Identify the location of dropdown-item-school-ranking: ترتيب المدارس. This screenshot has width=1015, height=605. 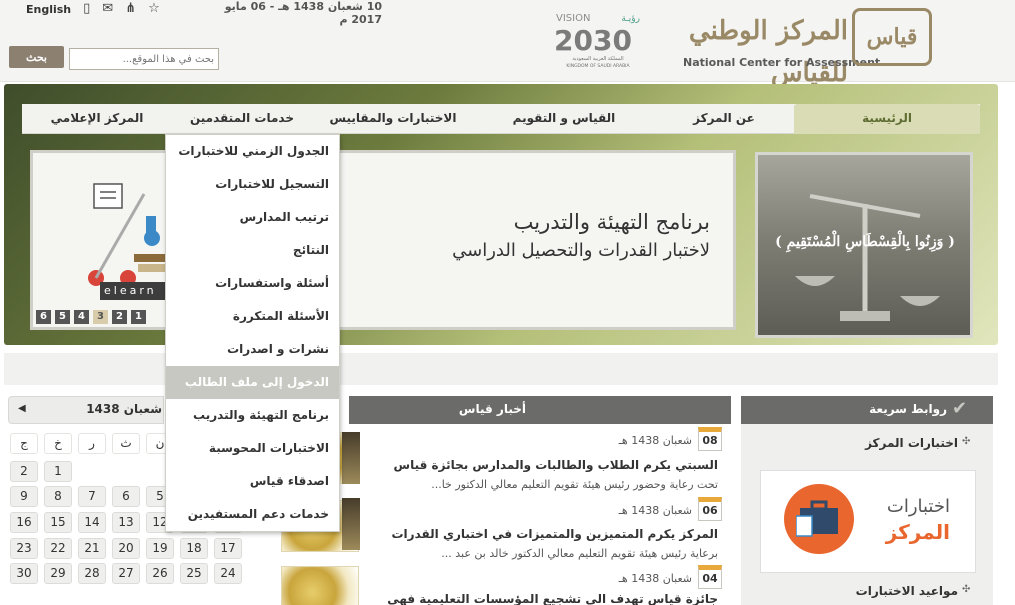
(252, 217).